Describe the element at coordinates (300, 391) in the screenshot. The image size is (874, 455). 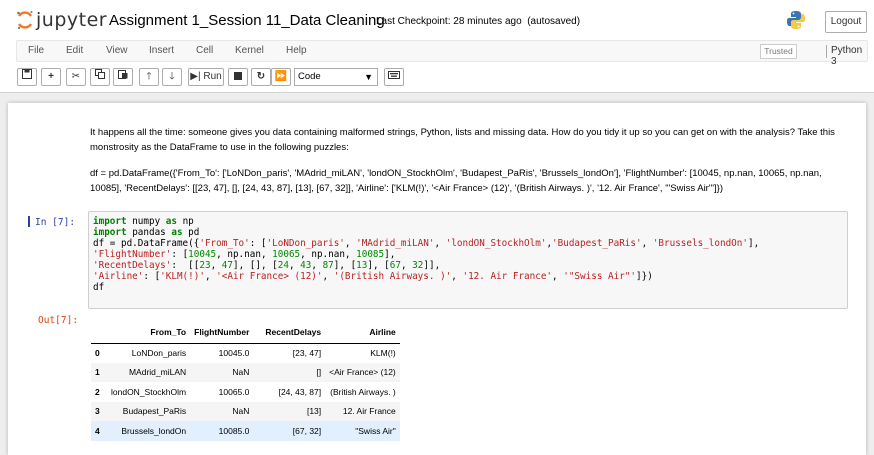
I see `cell-recentdelays: [24, 43, 87]` at that location.